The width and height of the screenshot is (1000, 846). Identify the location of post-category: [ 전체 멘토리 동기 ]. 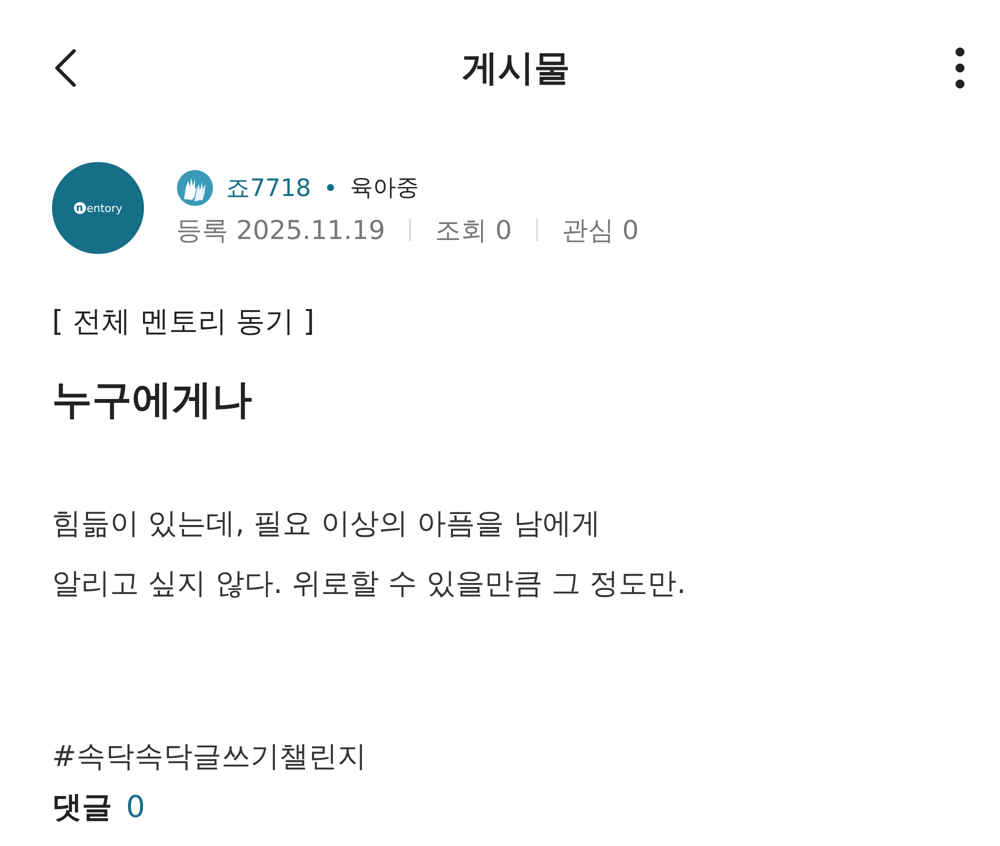
(184, 321).